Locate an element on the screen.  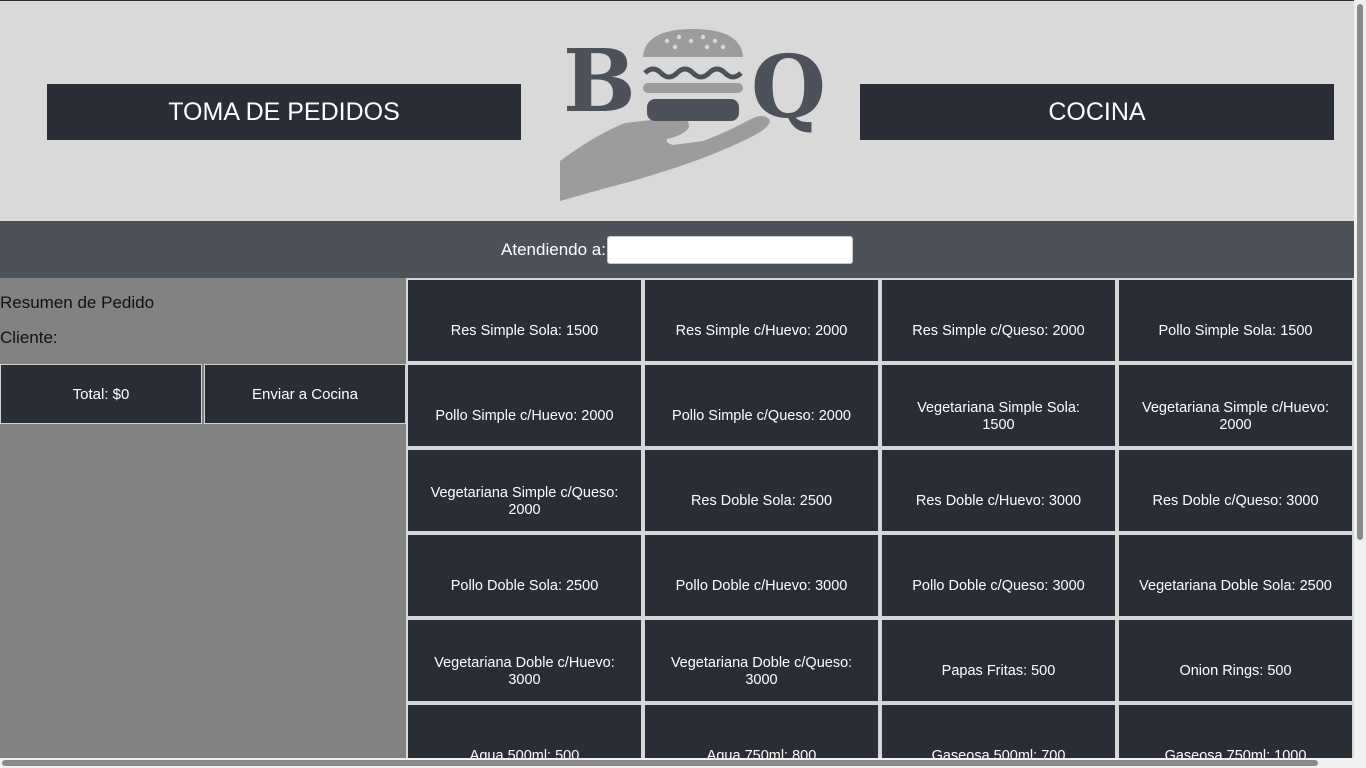
horizontal-scrollbar is located at coordinates (683, 763).